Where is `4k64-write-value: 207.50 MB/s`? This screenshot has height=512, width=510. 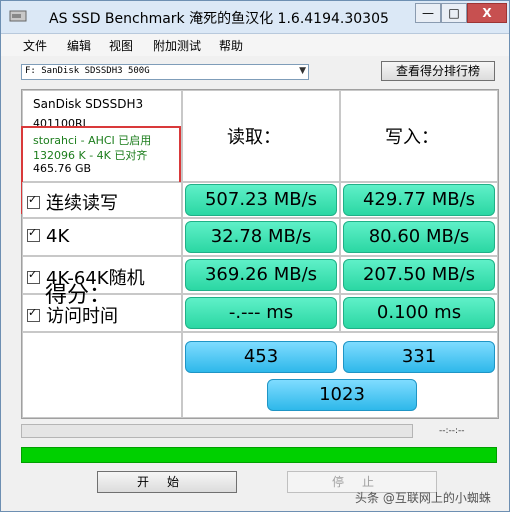
4k64-write-value: 207.50 MB/s is located at coordinates (419, 275).